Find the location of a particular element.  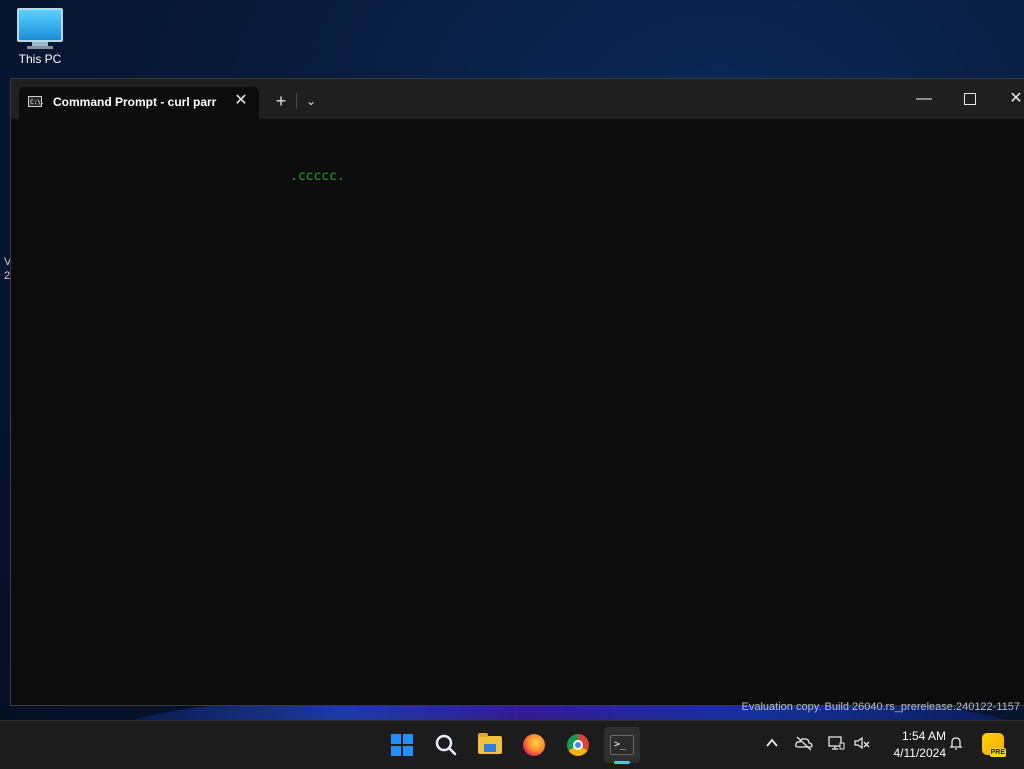

tab-command-prompt: C:\. Command Prompt - curl parr ✕ is located at coordinates (139, 103).